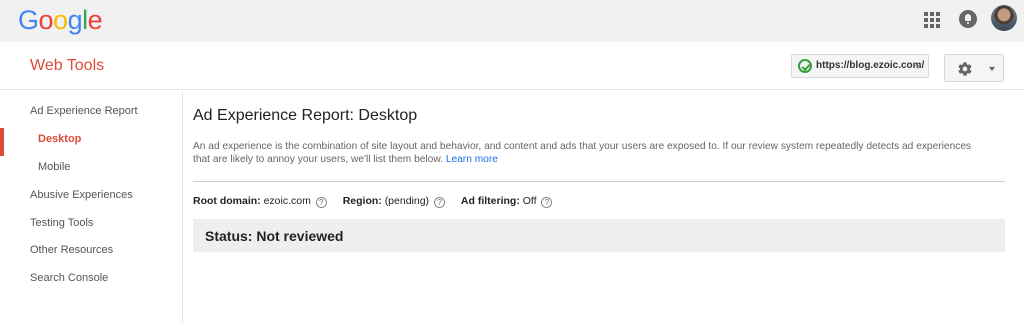  Describe the element at coordinates (932, 20) in the screenshot. I see `apps-grid-icon` at that location.